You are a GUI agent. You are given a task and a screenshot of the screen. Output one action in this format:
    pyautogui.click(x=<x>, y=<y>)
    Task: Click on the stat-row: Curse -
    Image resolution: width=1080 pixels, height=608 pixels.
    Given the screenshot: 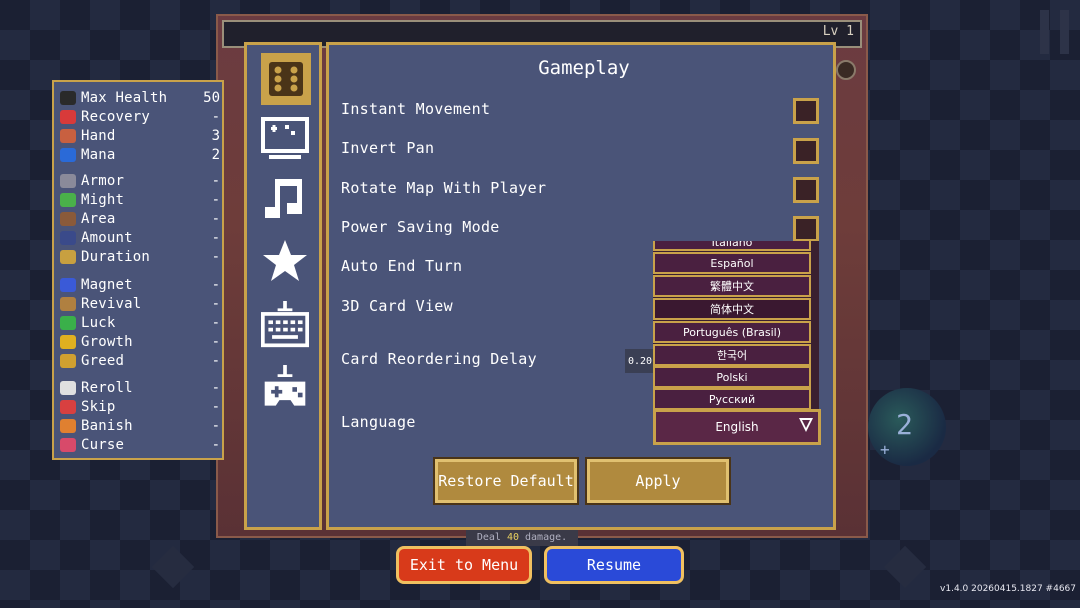 What is the action you would take?
    pyautogui.click(x=140, y=444)
    